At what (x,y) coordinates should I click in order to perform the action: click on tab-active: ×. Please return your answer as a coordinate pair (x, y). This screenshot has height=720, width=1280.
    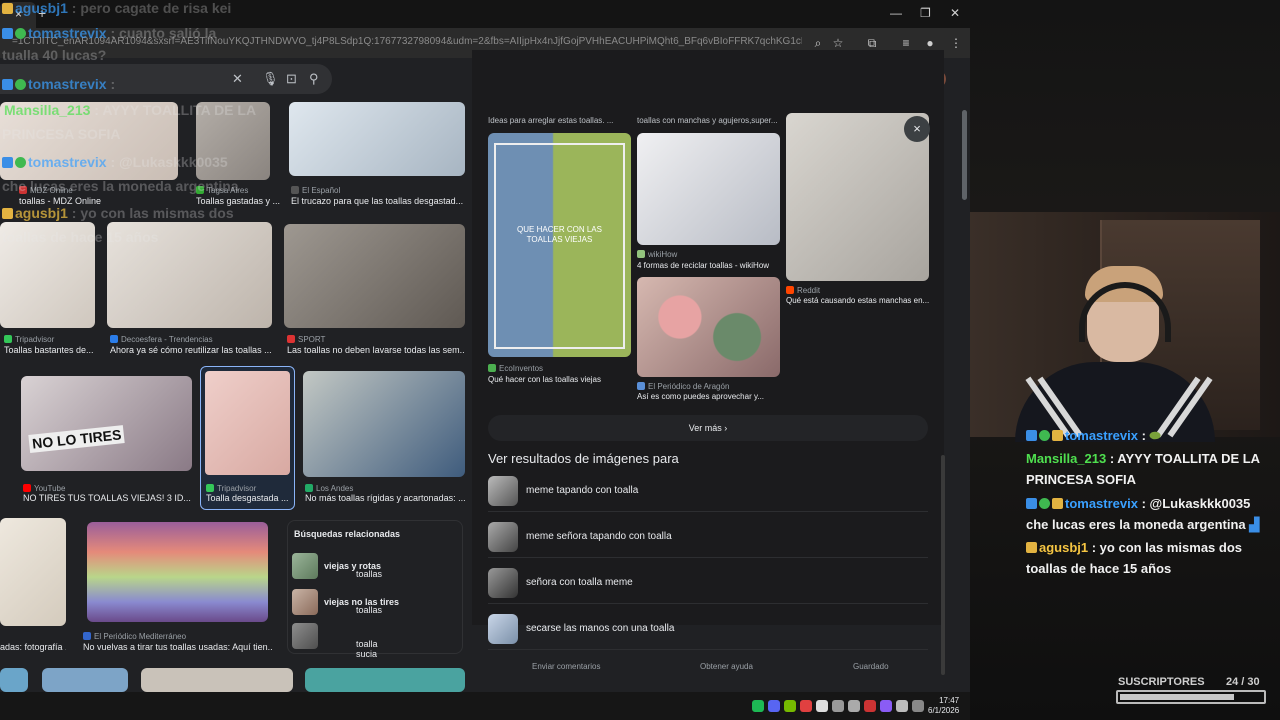
    Looking at the image, I should click on (18, 15).